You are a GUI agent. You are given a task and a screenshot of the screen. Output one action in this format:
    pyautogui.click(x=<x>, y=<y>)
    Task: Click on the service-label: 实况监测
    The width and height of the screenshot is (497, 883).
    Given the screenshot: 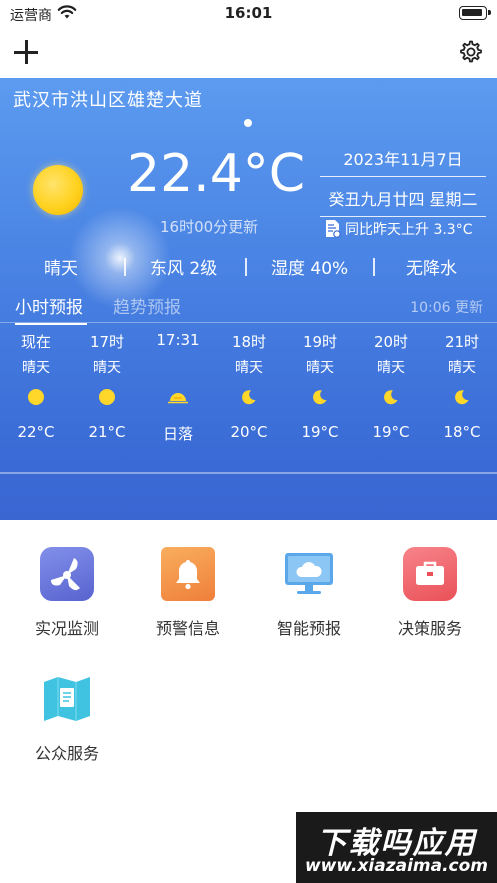 What is the action you would take?
    pyautogui.click(x=66, y=628)
    